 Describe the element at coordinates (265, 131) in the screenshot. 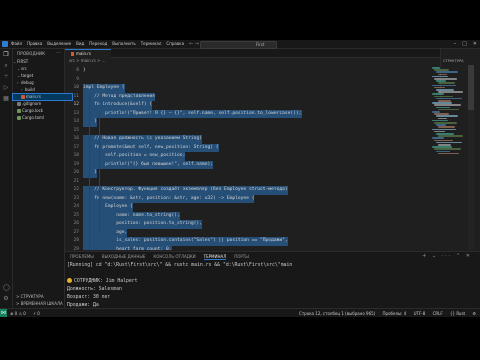

I see `code-line: 15` at that location.